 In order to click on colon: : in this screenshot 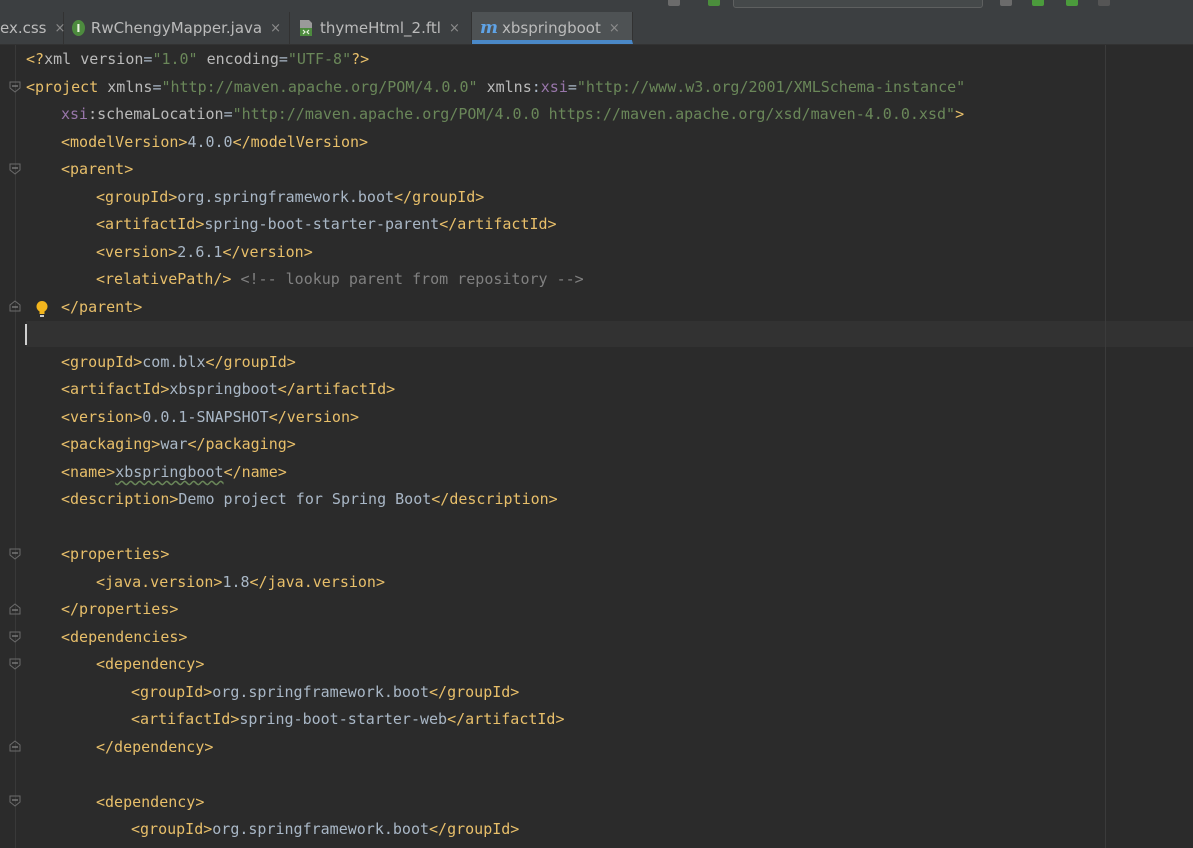, I will do `click(536, 87)`.